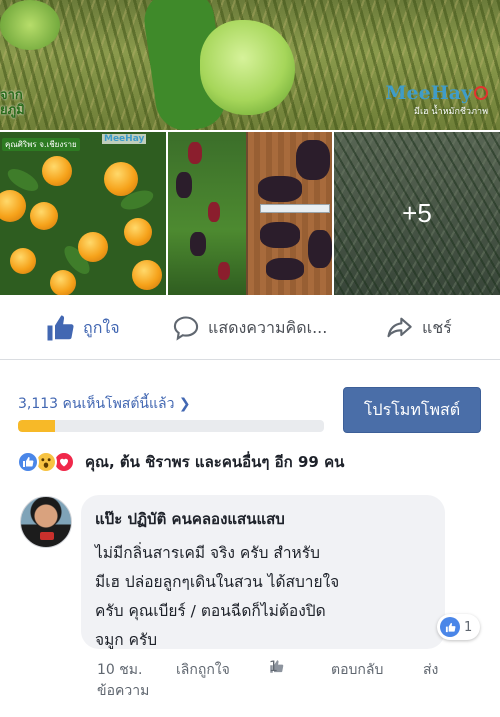 This screenshot has height=717, width=500. What do you see at coordinates (41, 144) in the screenshot?
I see `tile-caption: คุณศิริพร จ.เชียงราย` at bounding box center [41, 144].